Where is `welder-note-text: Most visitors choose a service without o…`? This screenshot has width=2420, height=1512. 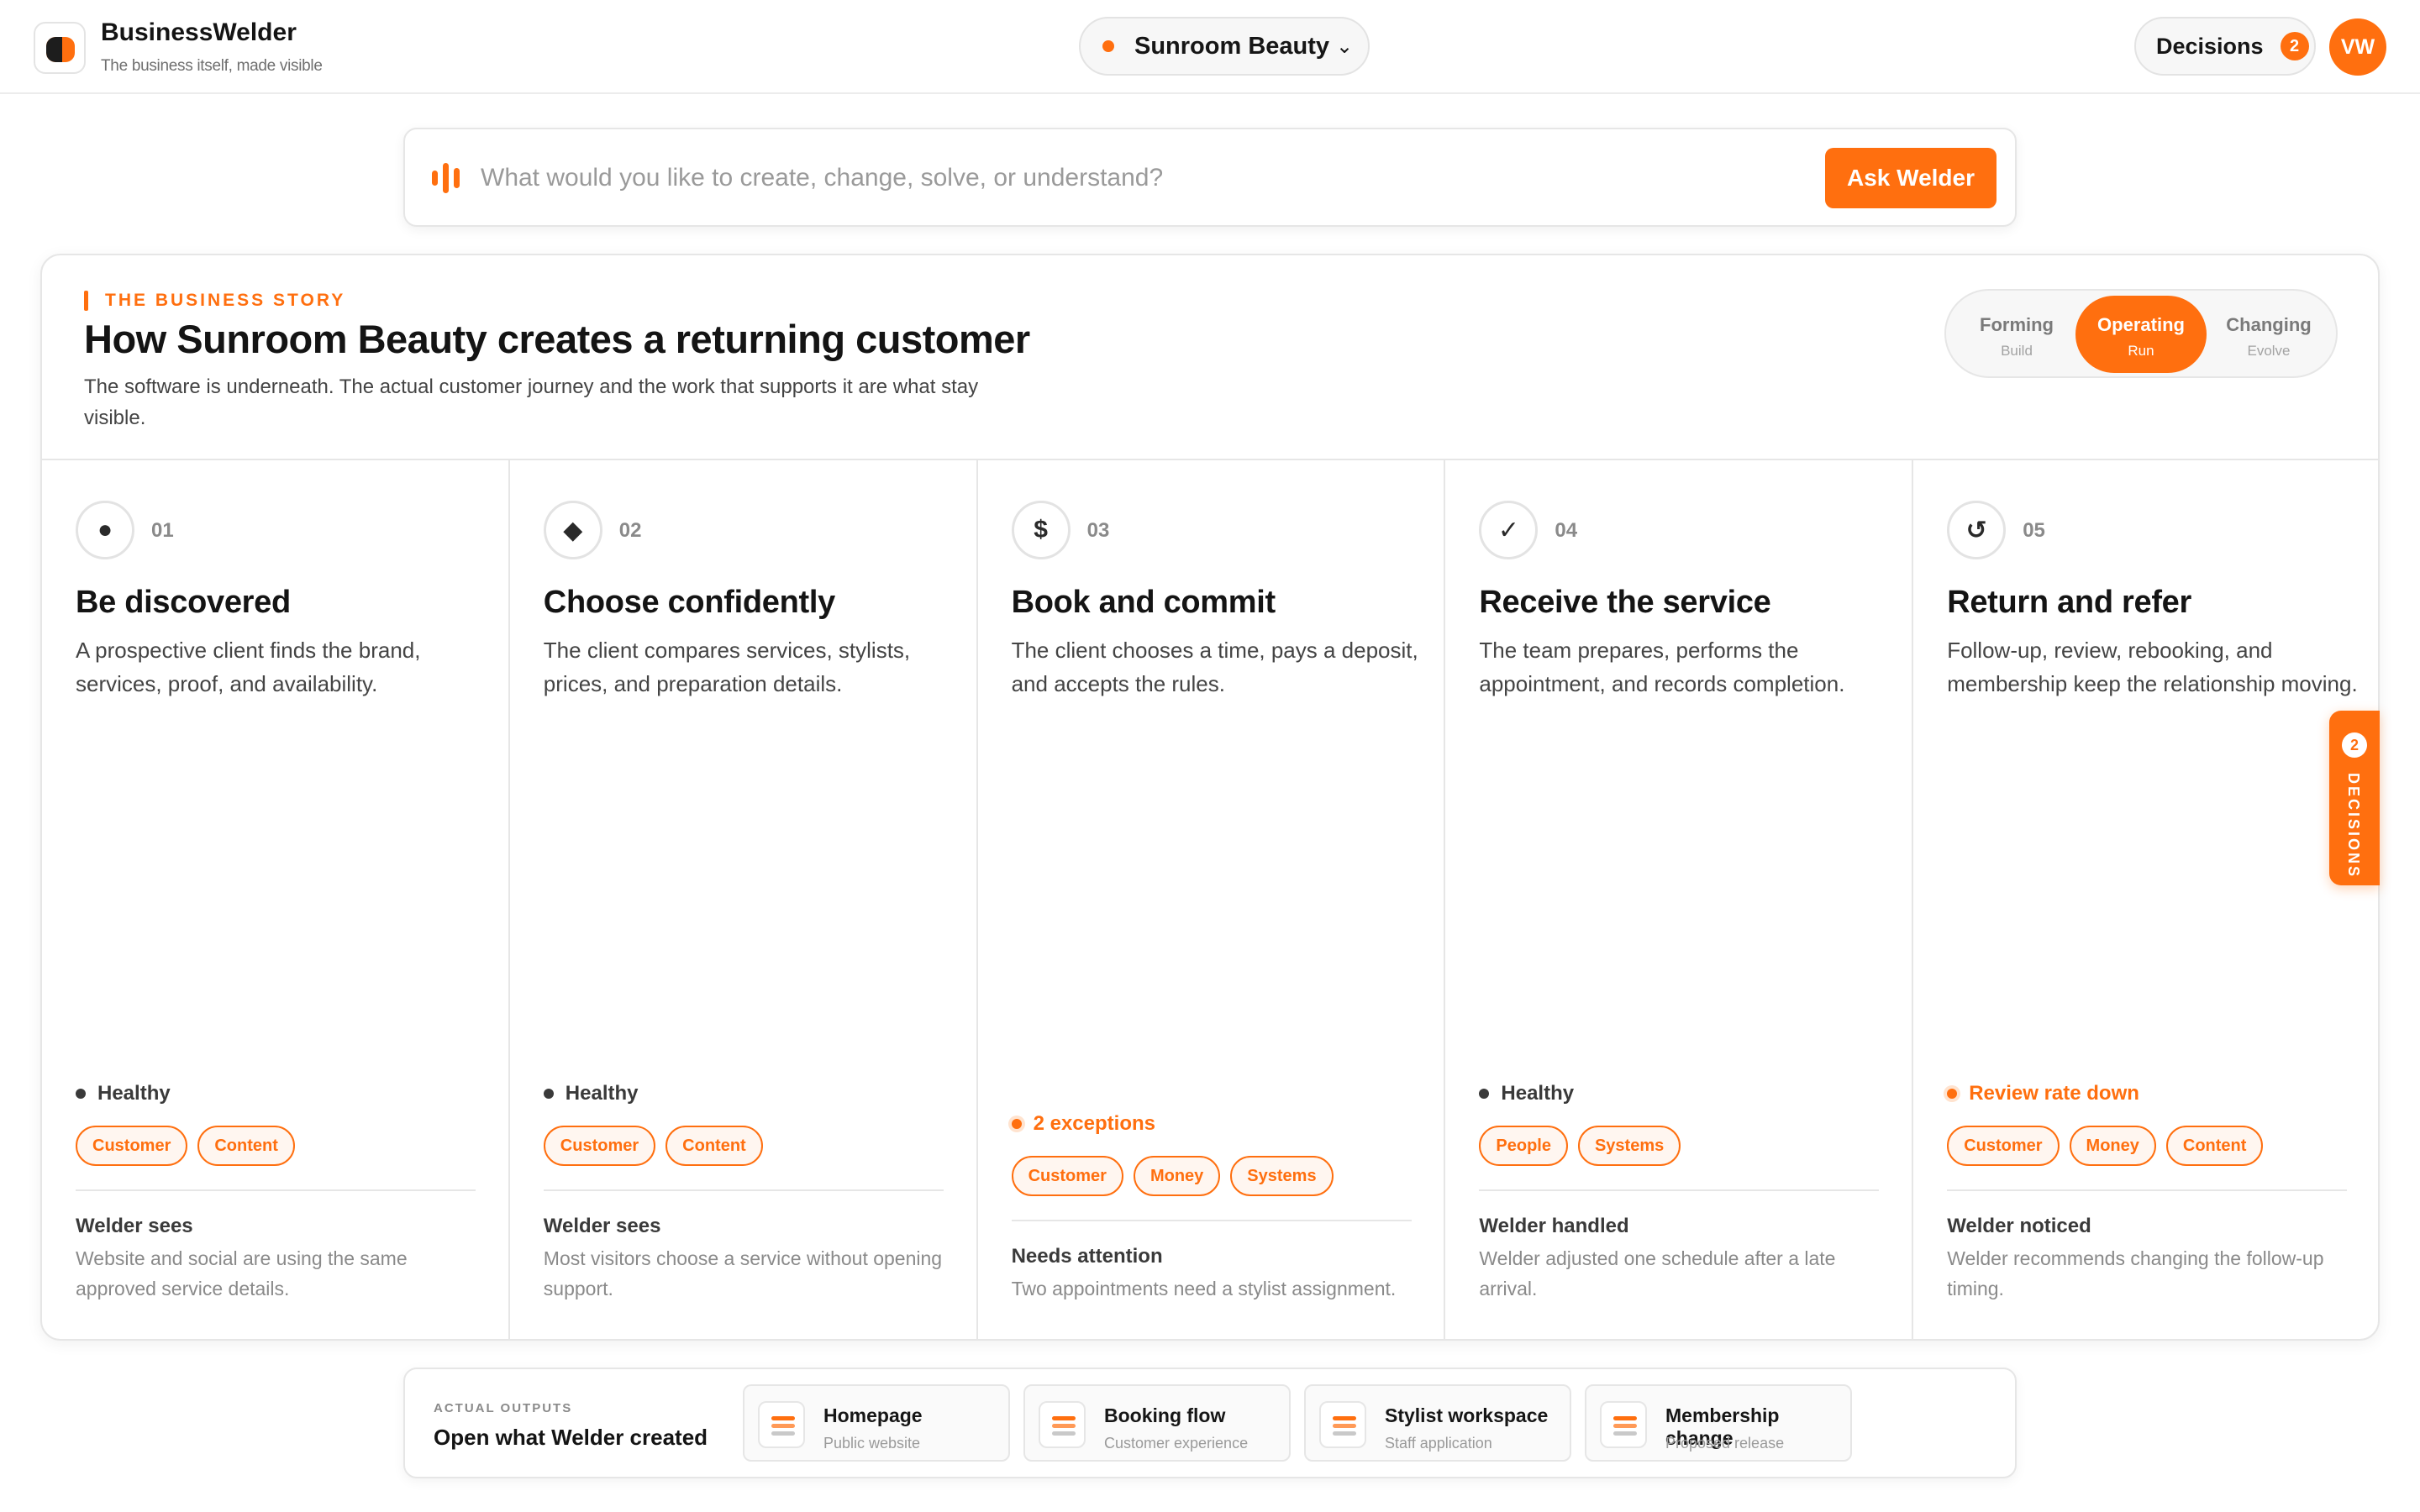 welder-note-text: Most visitors choose a service without o… is located at coordinates (743, 1273).